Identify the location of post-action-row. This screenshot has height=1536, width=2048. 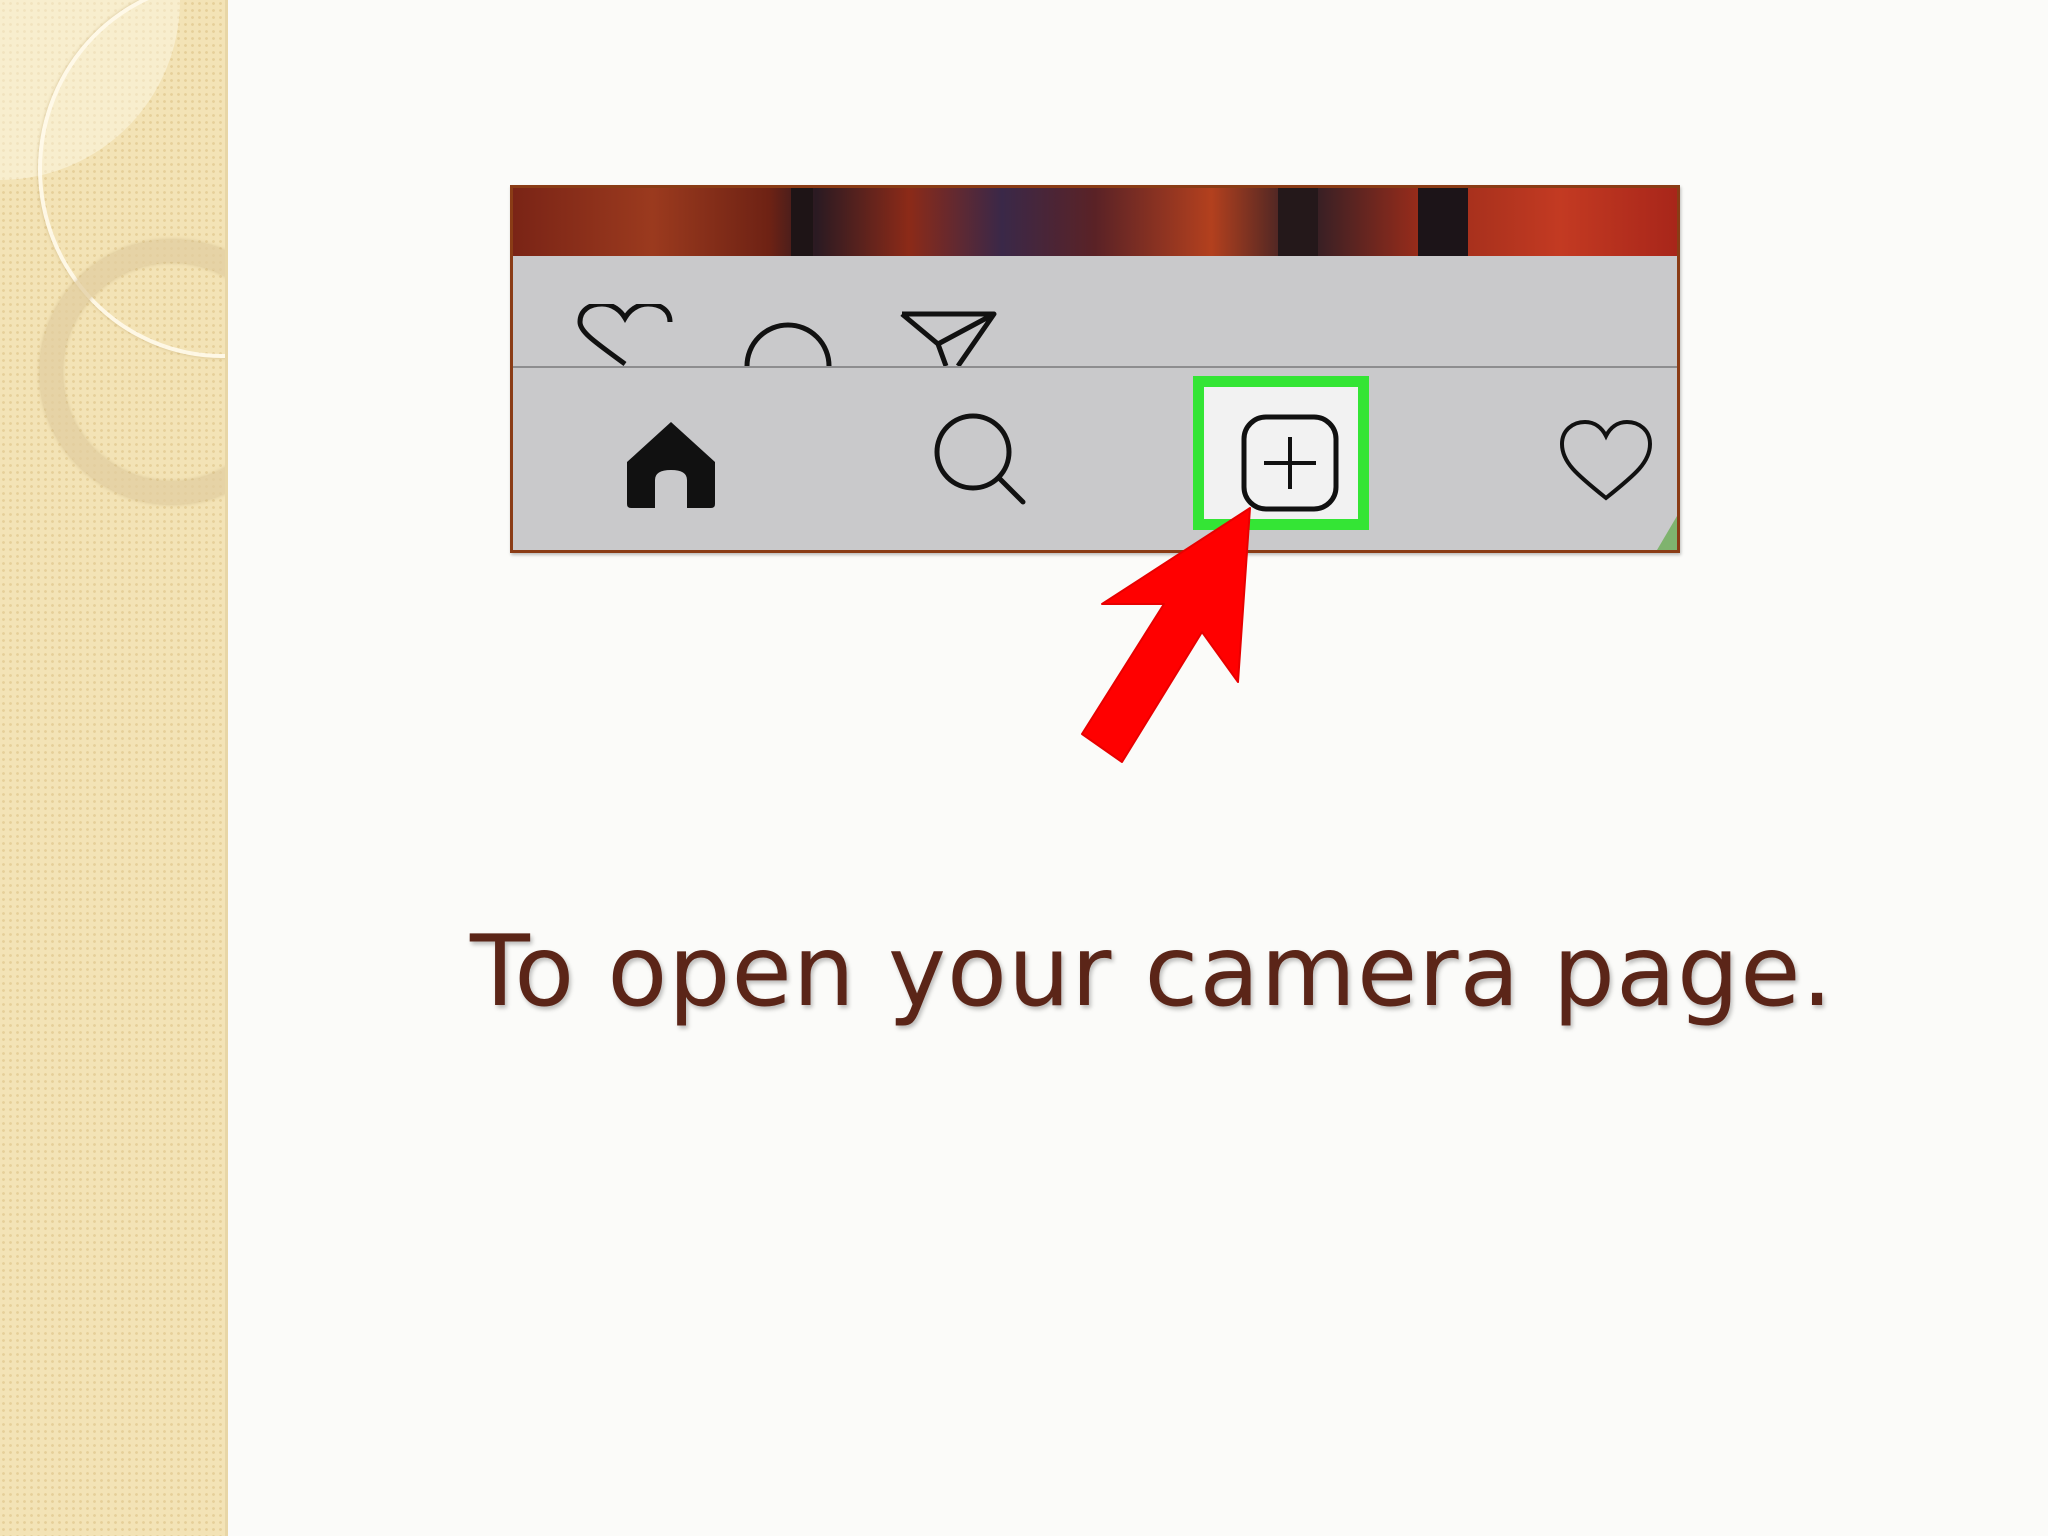
(1095, 312).